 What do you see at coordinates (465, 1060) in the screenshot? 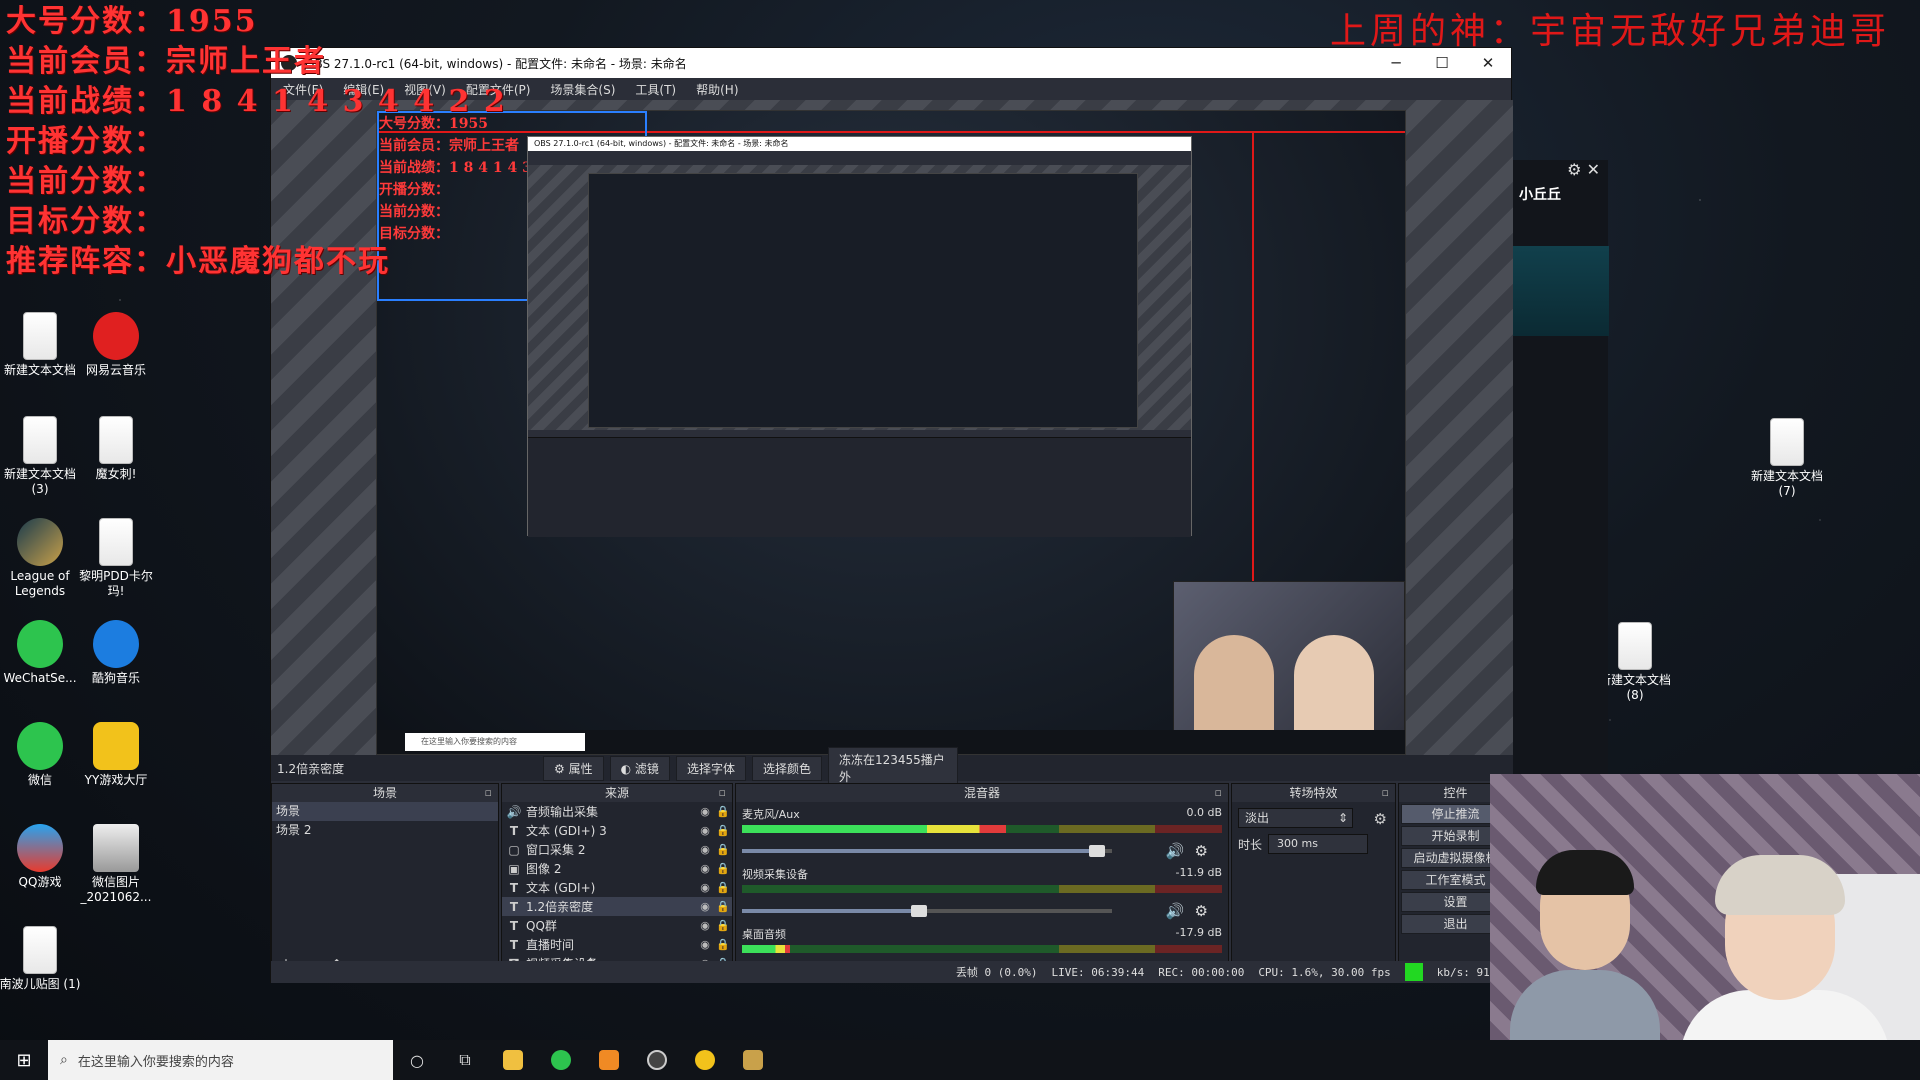
I see `task-view-icon: ⧉` at bounding box center [465, 1060].